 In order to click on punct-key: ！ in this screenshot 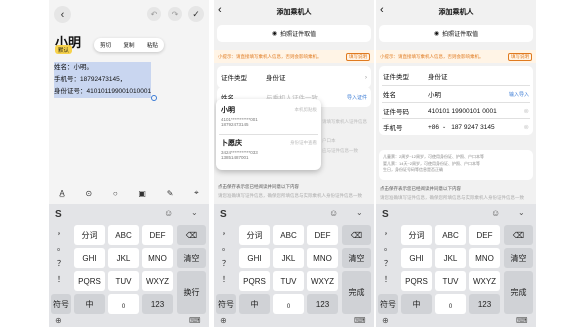, I will do `click(226, 279)`.